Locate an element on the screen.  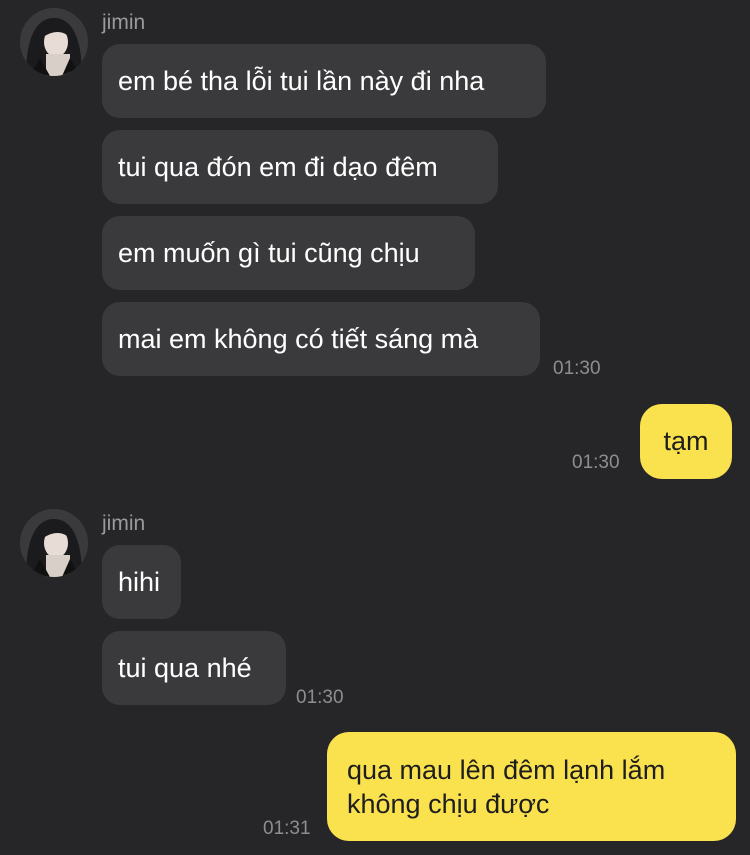
message-bubble: qua mau lên đêm lạnh lắm không chịu được is located at coordinates (531, 786).